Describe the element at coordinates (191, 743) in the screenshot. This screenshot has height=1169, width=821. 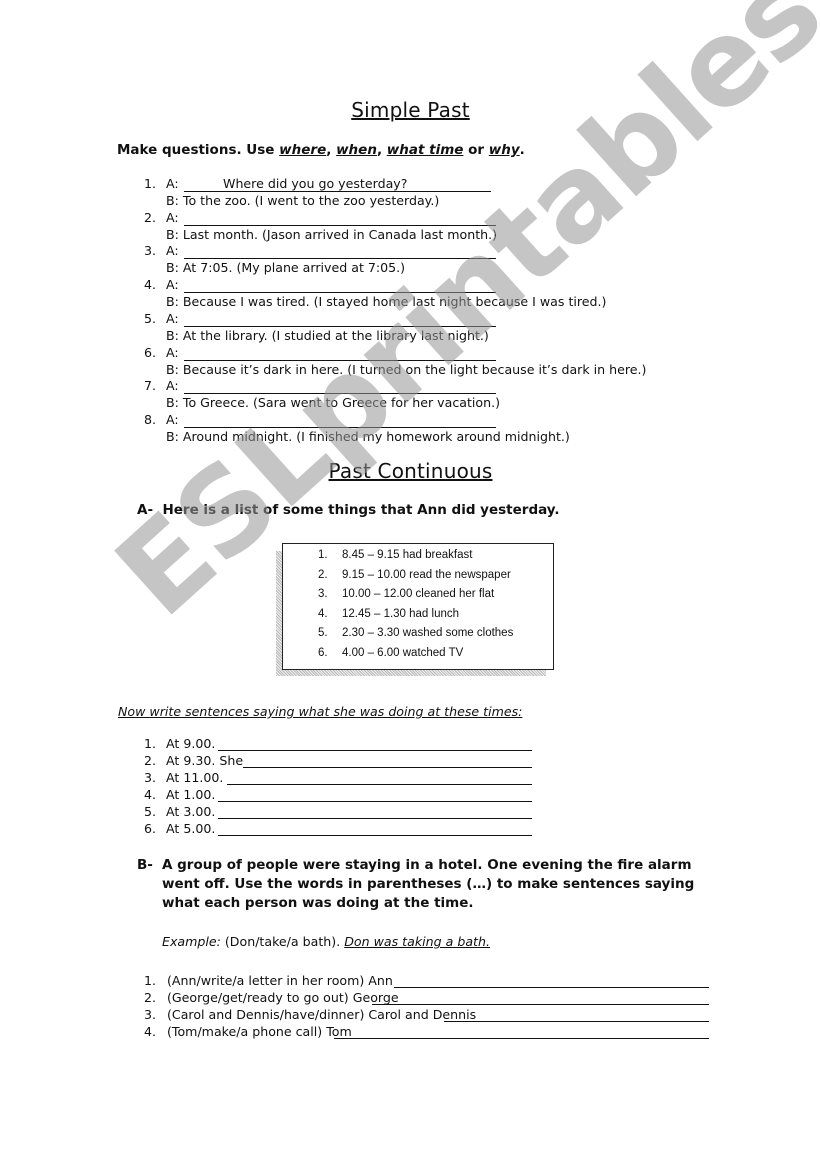
I see `exercise-prompt: At 9.00.` at that location.